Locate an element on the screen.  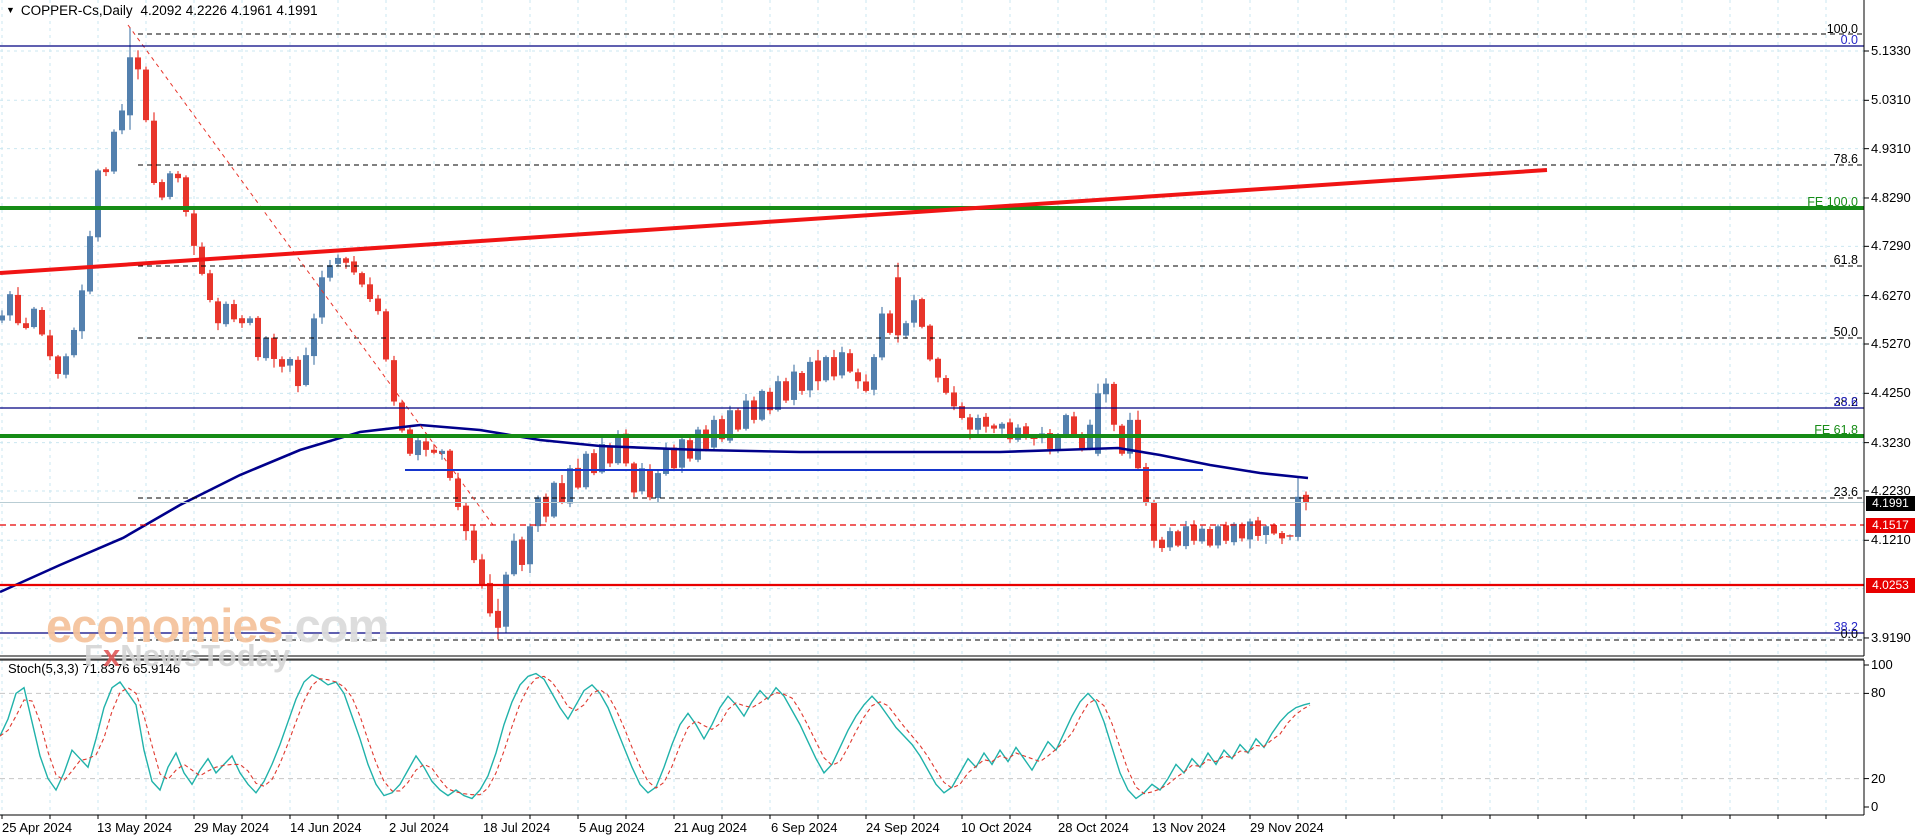
watermark-f: F is located at coordinates (93, 655).